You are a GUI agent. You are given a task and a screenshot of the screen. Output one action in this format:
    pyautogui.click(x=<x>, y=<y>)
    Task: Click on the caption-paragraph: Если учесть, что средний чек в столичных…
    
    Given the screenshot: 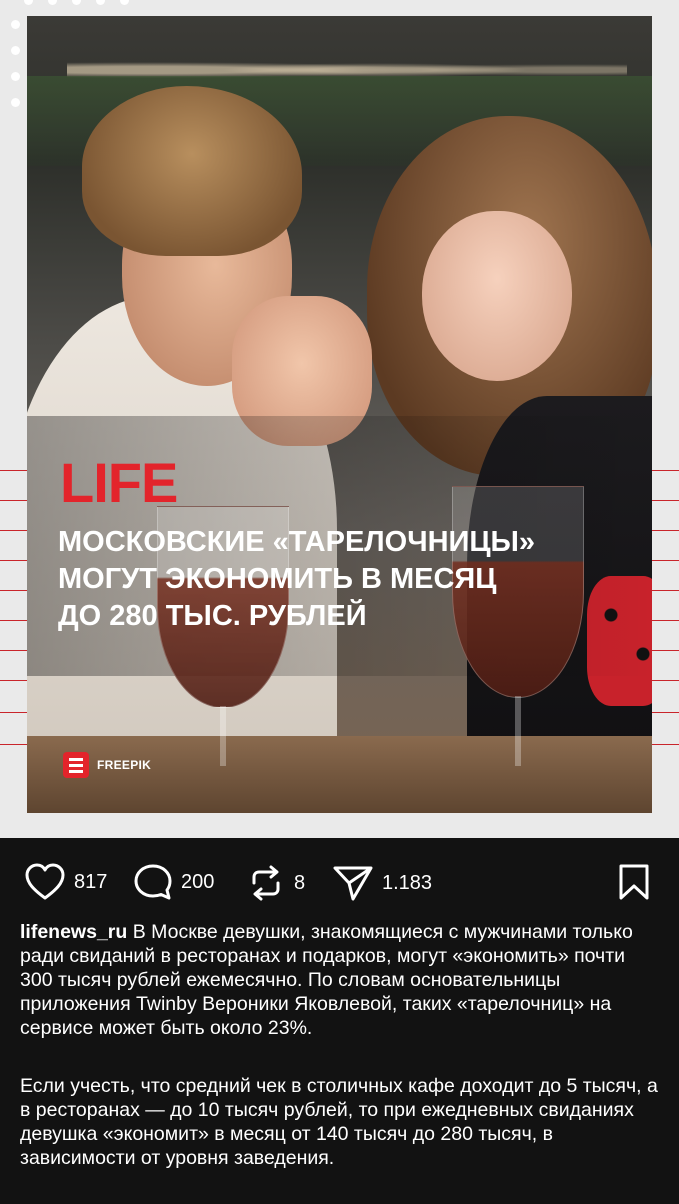 What is the action you would take?
    pyautogui.click(x=340, y=1122)
    